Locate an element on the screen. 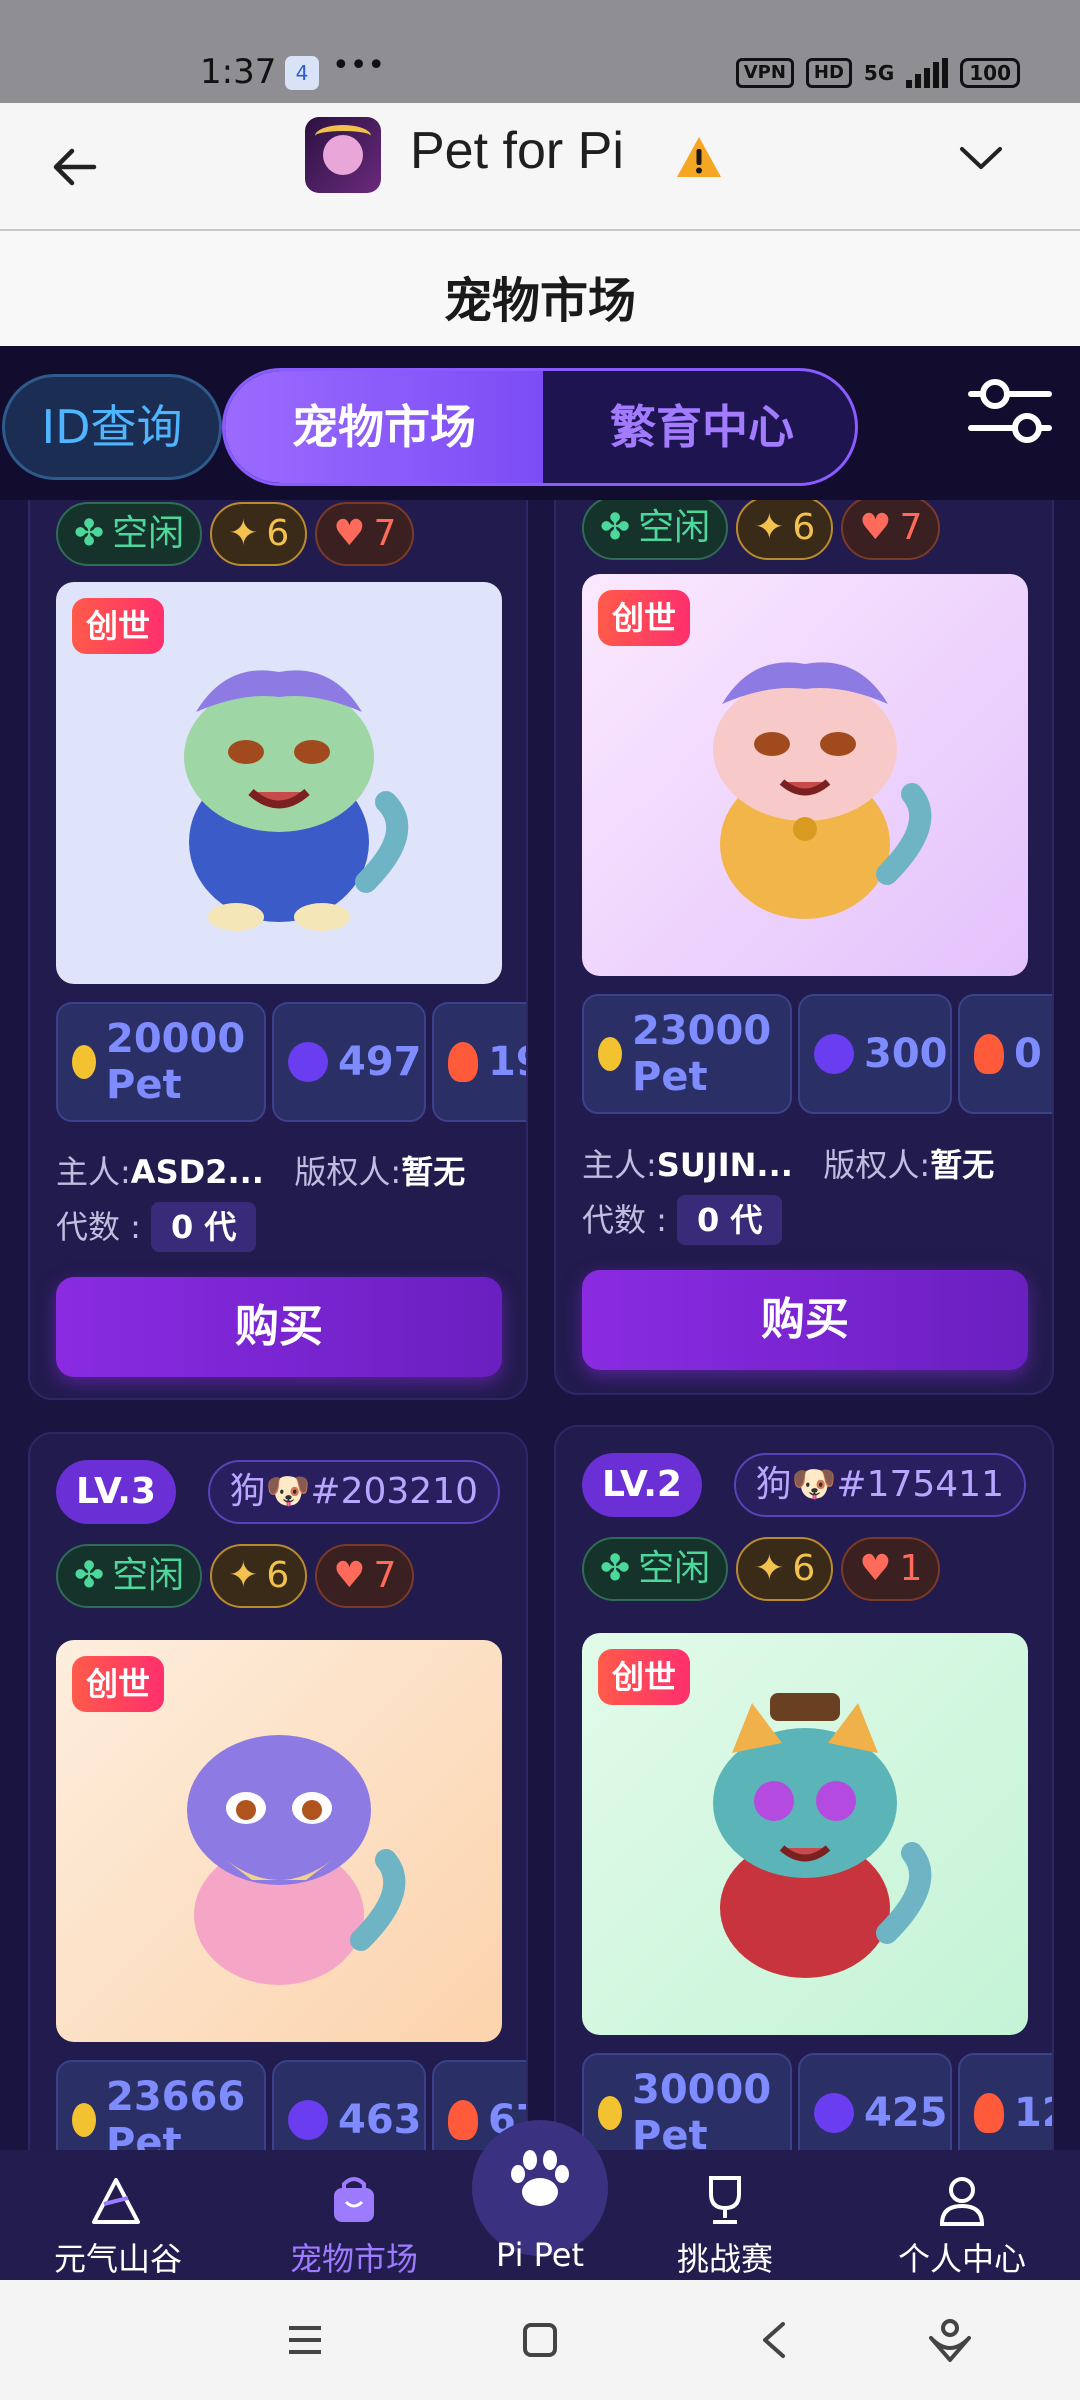 This screenshot has width=1080, height=2400. home-icon is located at coordinates (540, 2340).